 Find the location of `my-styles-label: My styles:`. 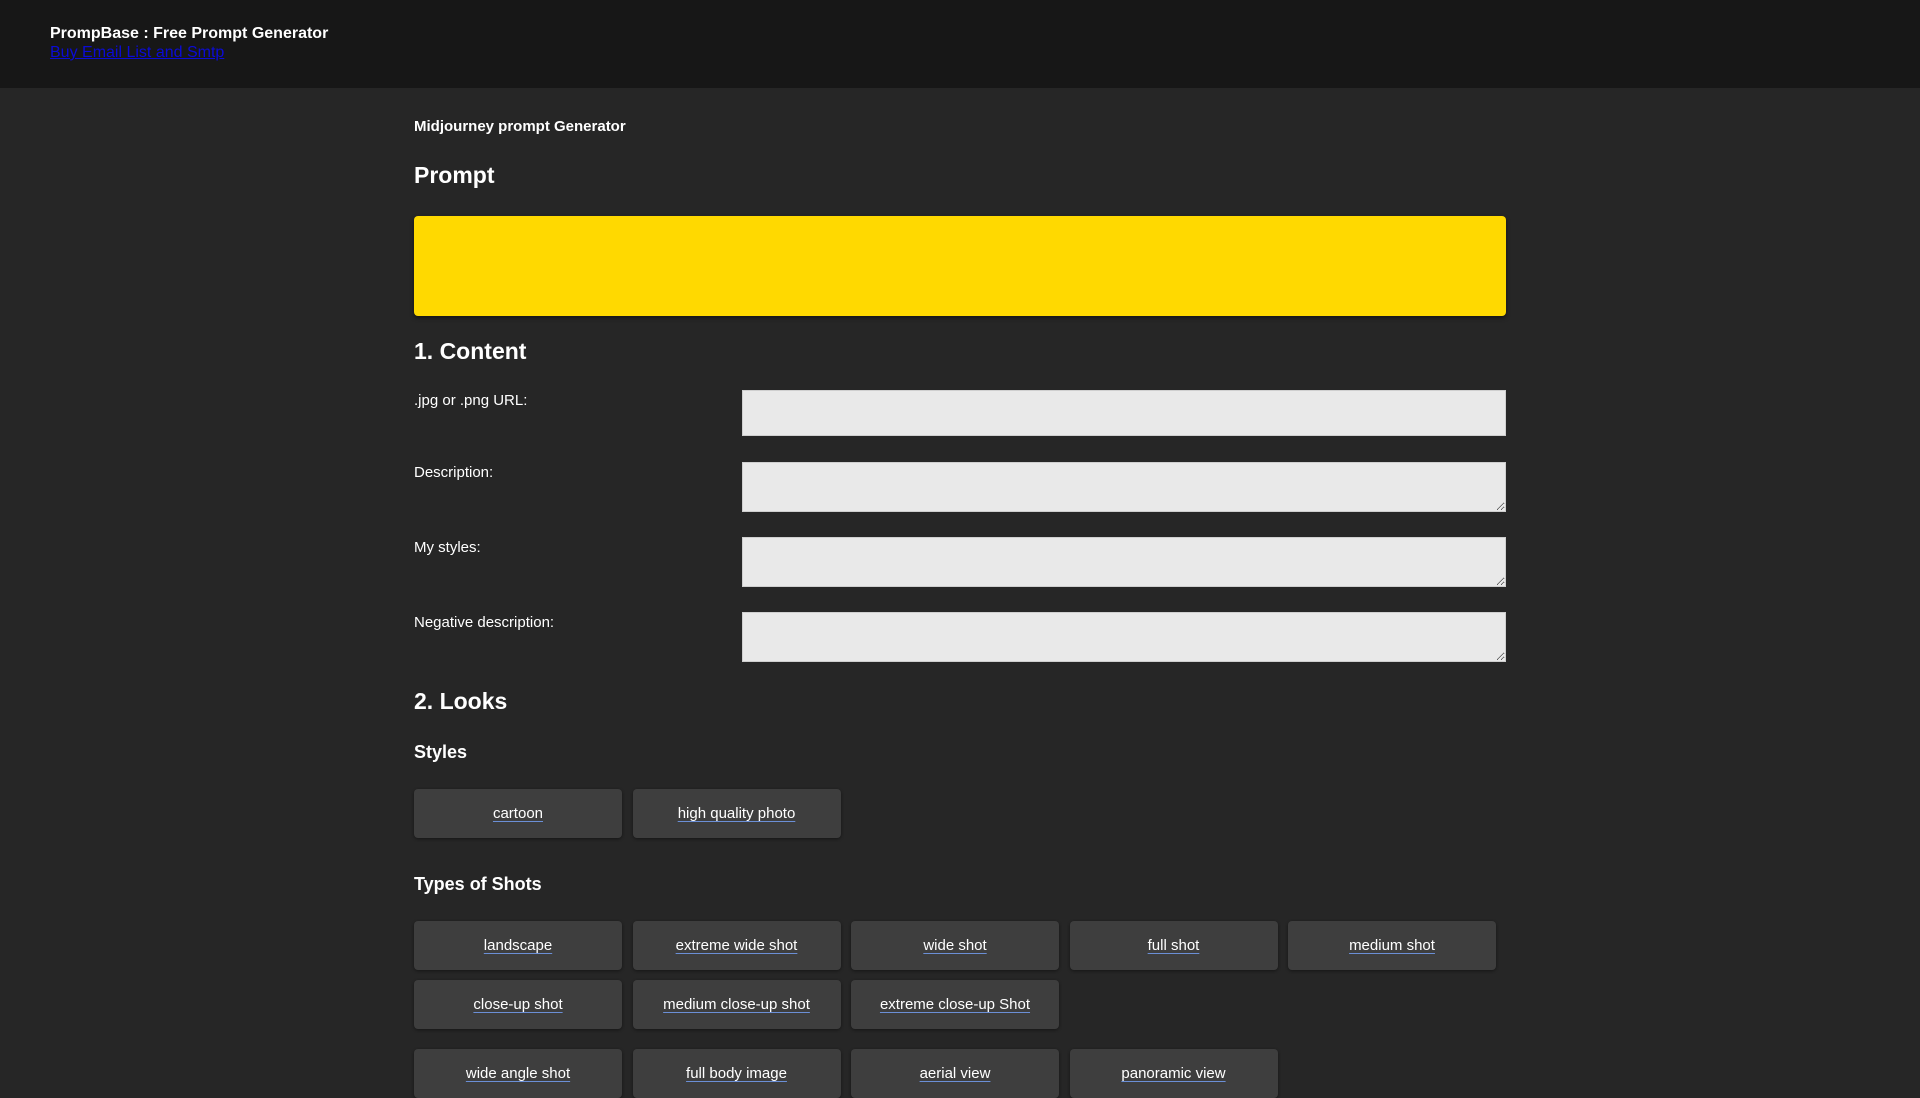

my-styles-label: My styles: is located at coordinates (447, 547).